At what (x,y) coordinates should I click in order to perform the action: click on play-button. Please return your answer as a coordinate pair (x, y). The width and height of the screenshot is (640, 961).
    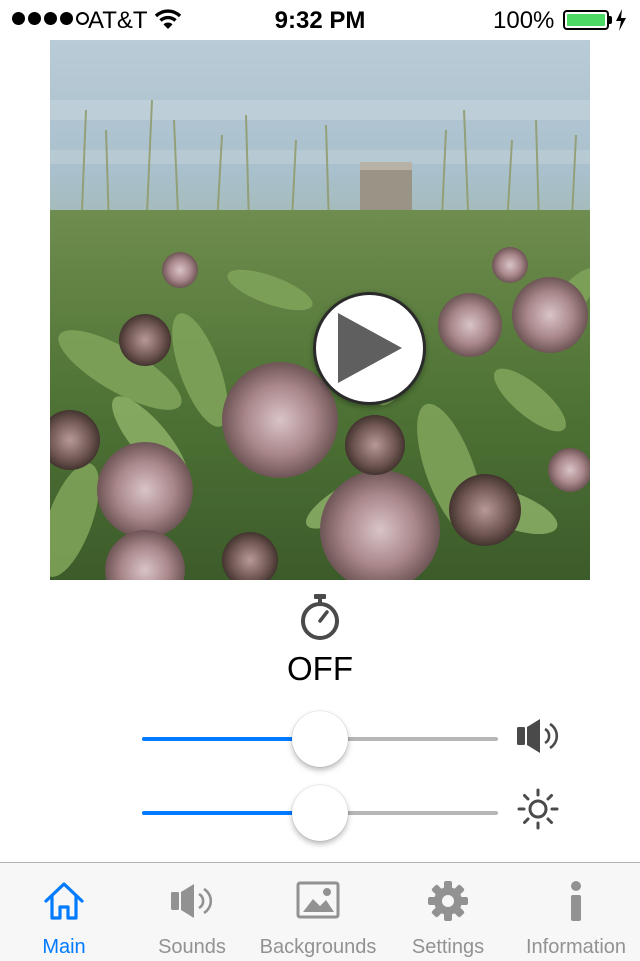
    Looking at the image, I should click on (369, 348).